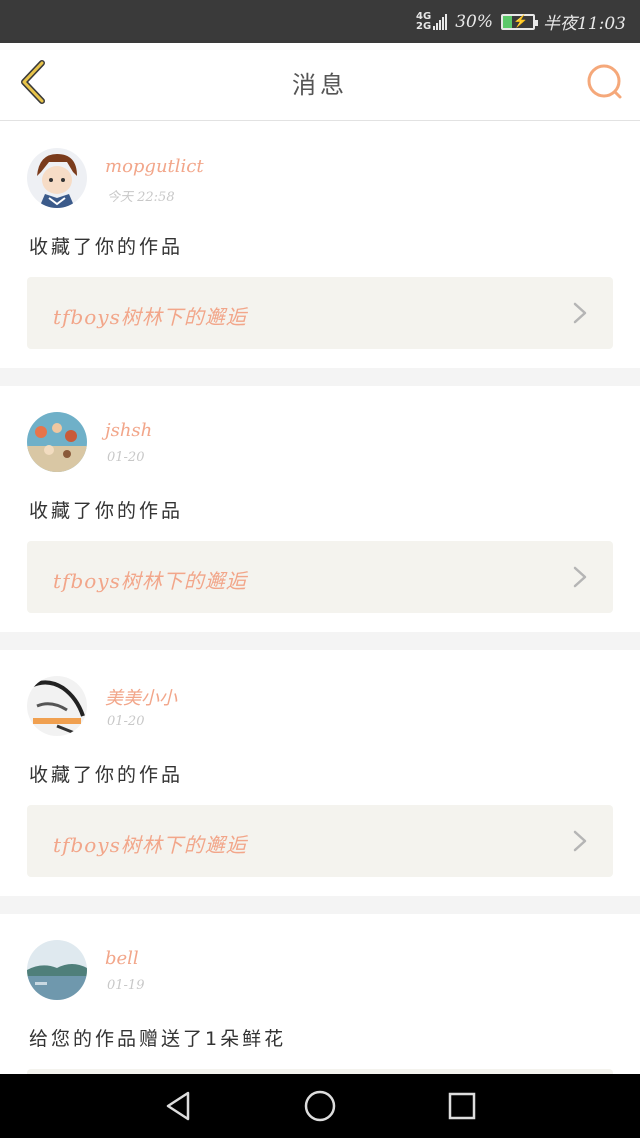 The image size is (640, 1138). I want to click on battery-icon: ⚡, so click(519, 21).